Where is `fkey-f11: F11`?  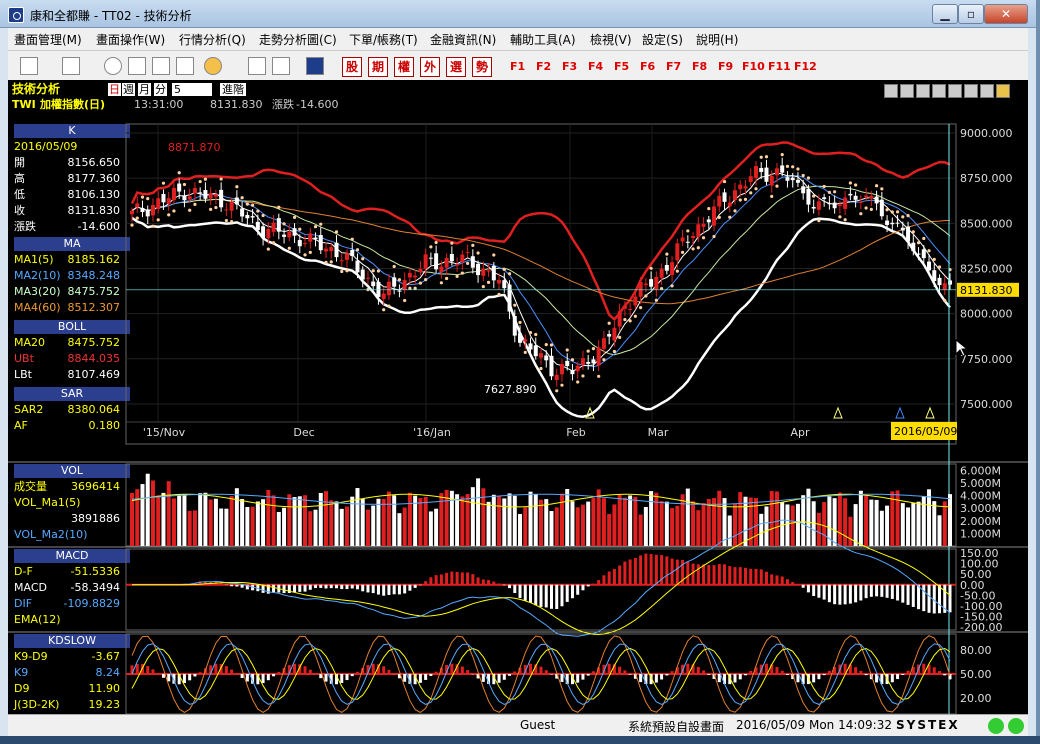
fkey-f11: F11 is located at coordinates (779, 66).